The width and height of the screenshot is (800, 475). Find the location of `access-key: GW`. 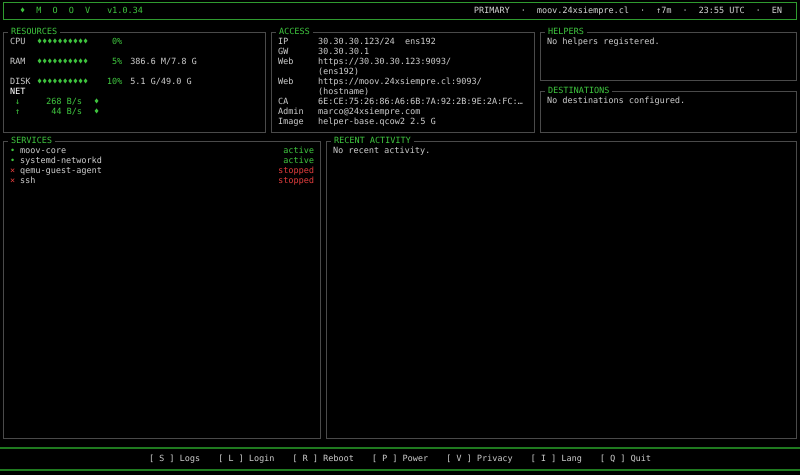

access-key: GW is located at coordinates (298, 52).